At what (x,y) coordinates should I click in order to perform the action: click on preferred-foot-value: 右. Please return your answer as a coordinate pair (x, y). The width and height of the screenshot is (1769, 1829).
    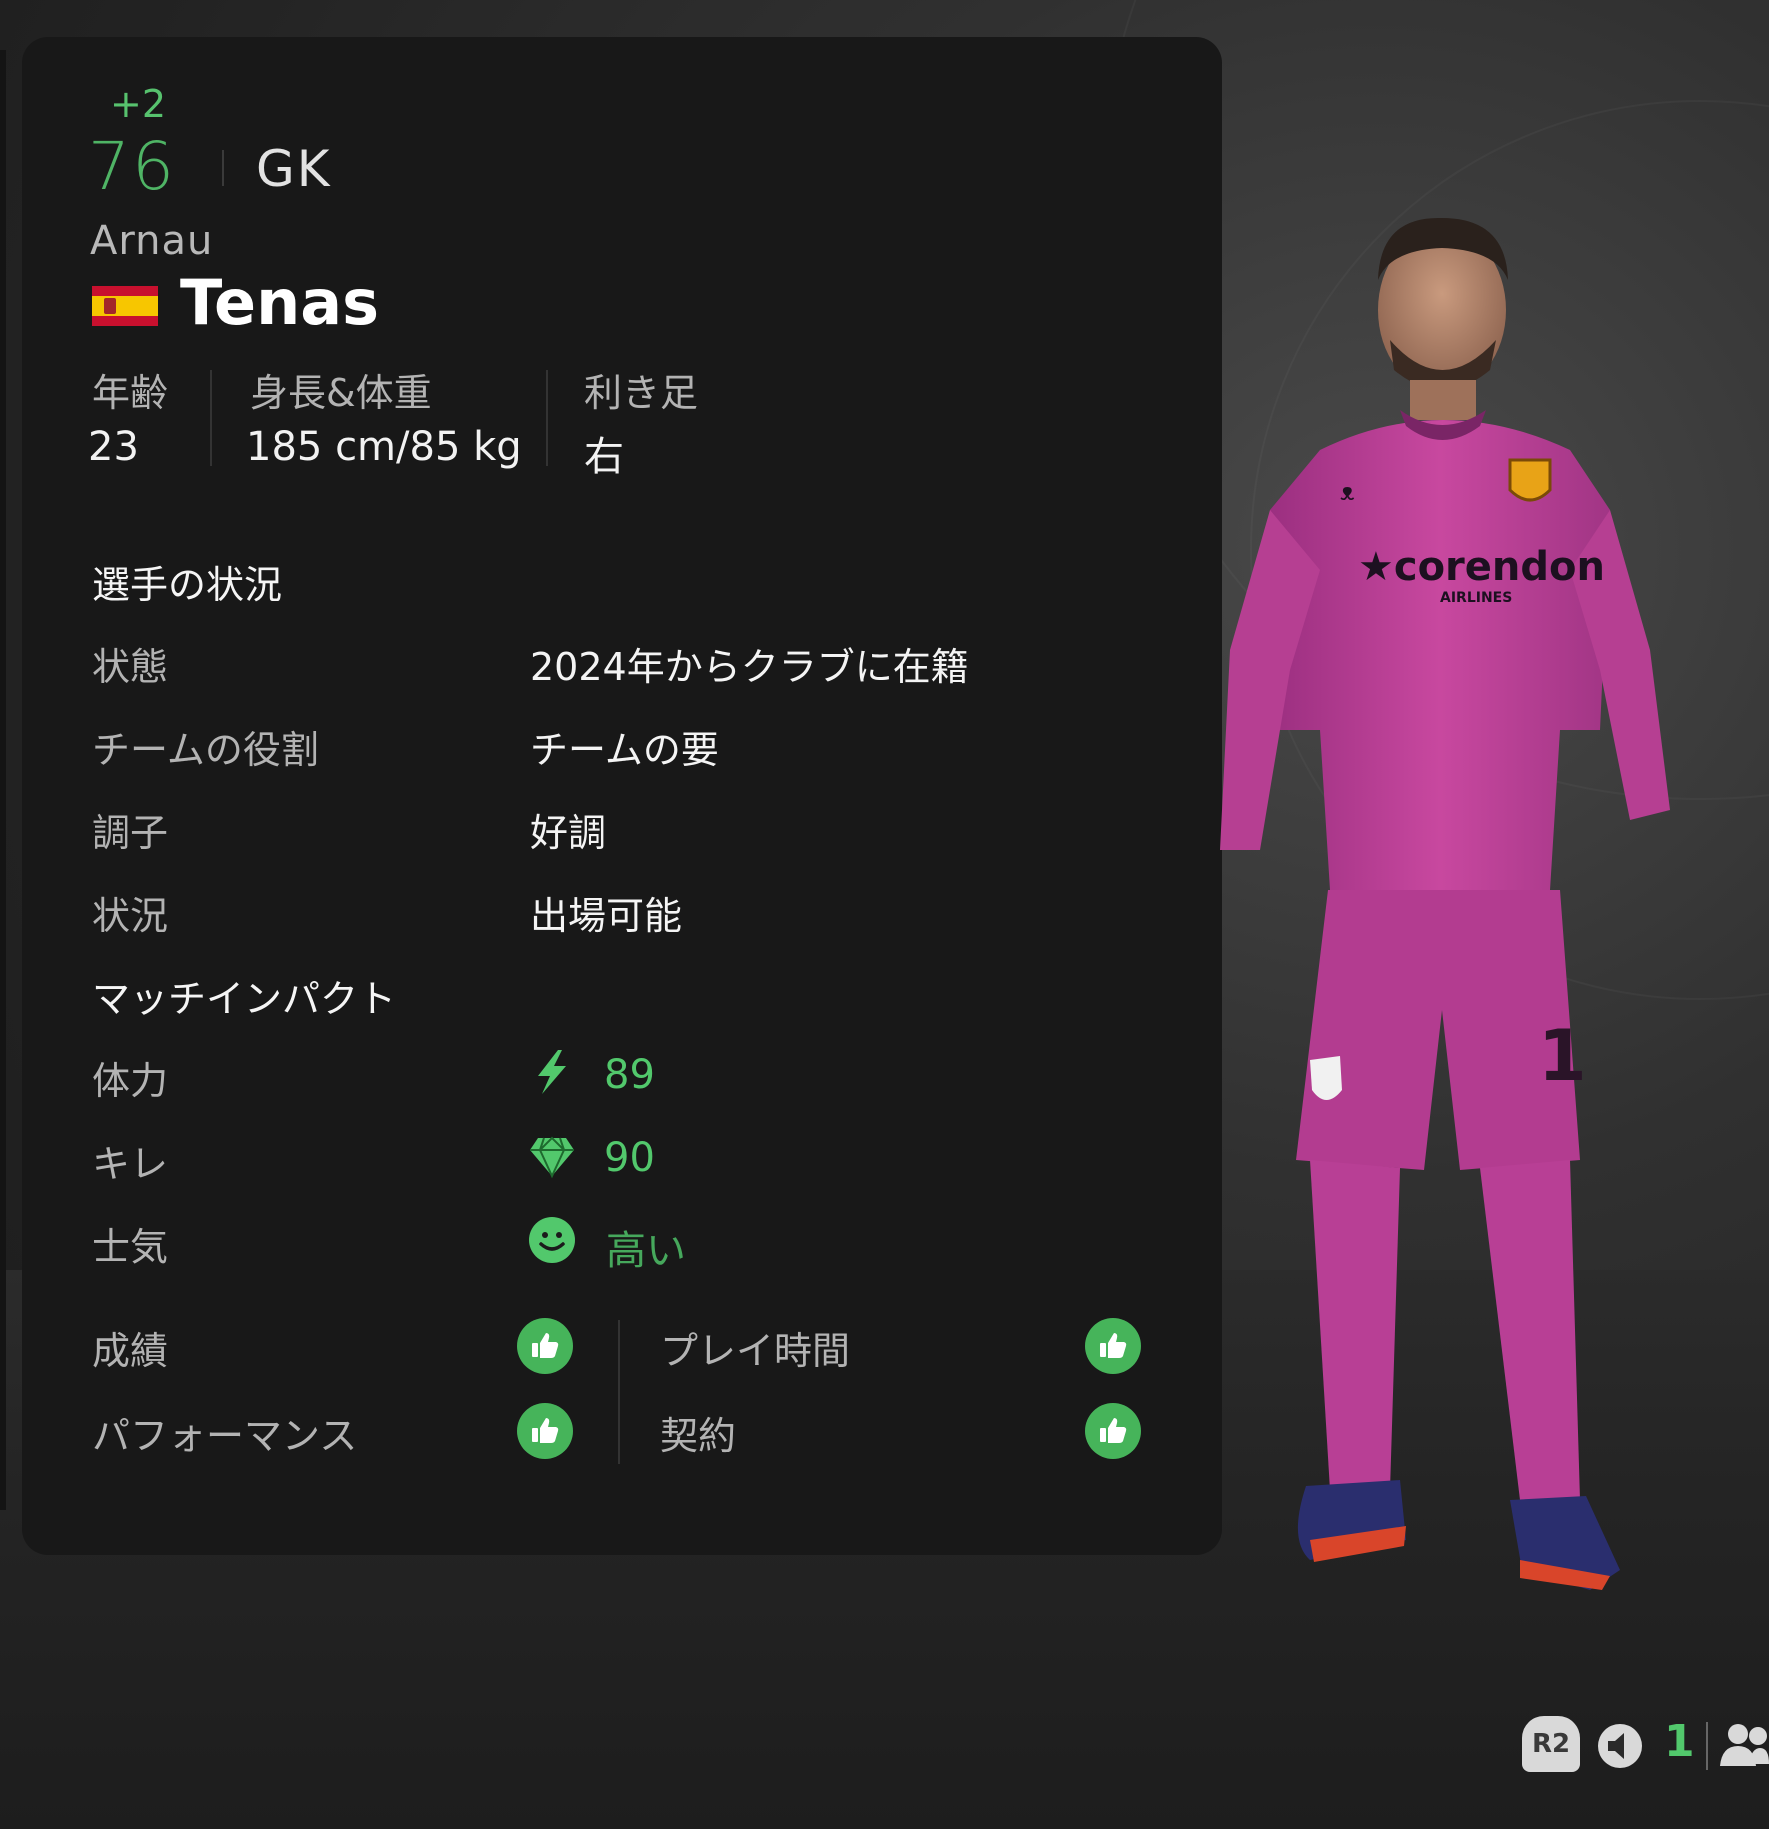
    Looking at the image, I should click on (604, 457).